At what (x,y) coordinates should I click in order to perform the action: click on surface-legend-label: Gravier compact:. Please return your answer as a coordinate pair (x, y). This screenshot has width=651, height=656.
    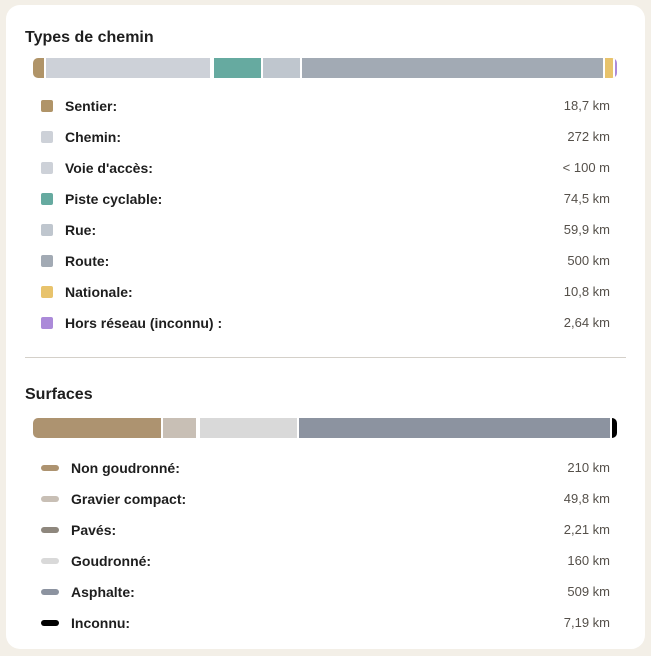
    Looking at the image, I should click on (129, 498).